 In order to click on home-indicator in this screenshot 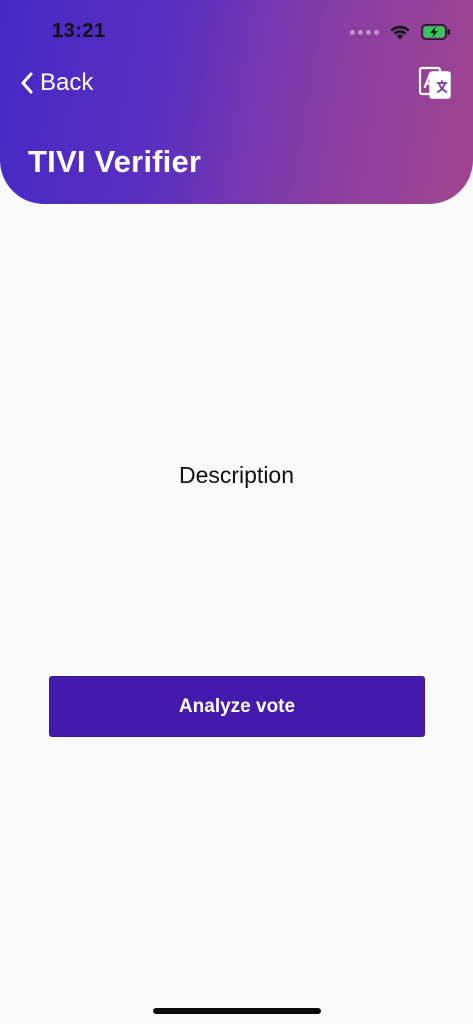, I will do `click(237, 1011)`.